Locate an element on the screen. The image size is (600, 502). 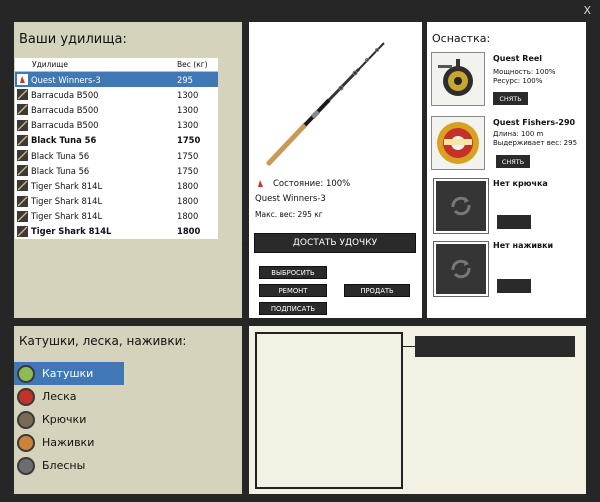
category-item: Наживки is located at coordinates (69, 442).